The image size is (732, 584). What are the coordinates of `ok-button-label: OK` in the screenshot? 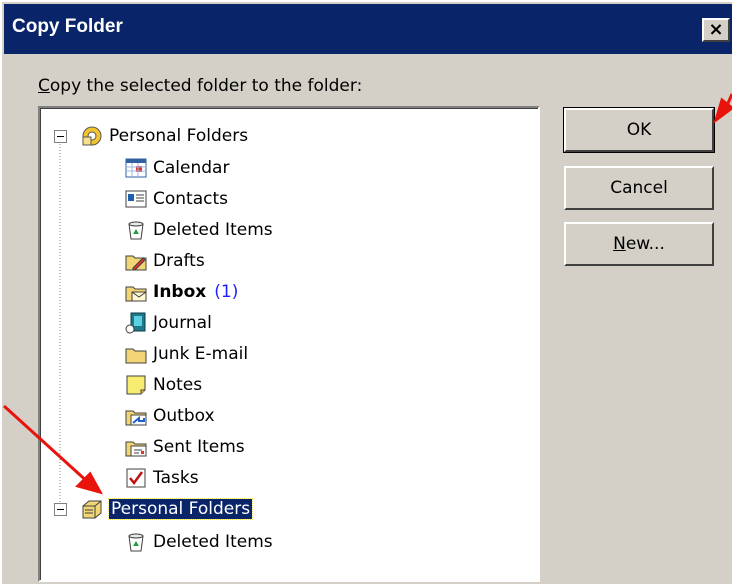 It's located at (639, 130).